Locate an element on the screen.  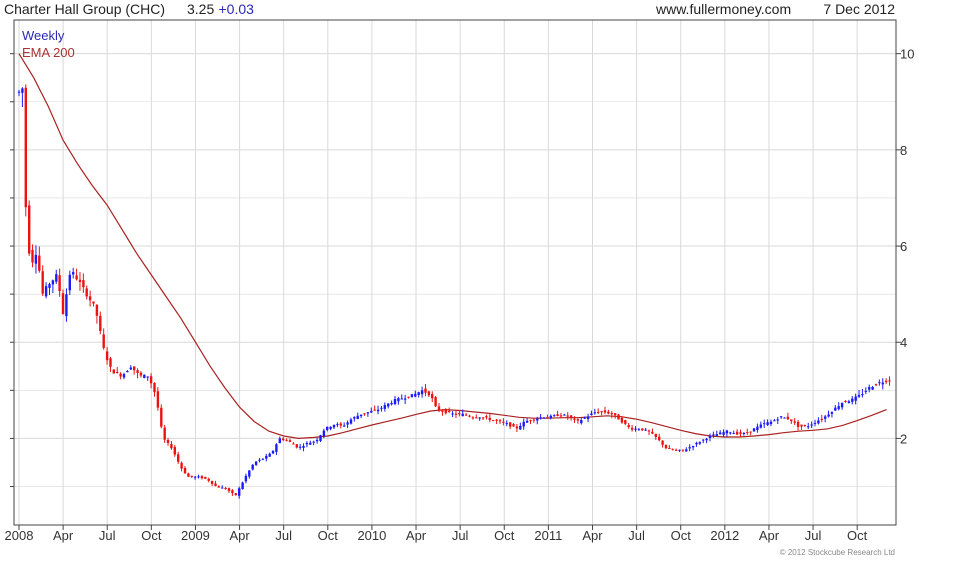
copyright: © 2012 Stockcube Research Ltd is located at coordinates (837, 552).